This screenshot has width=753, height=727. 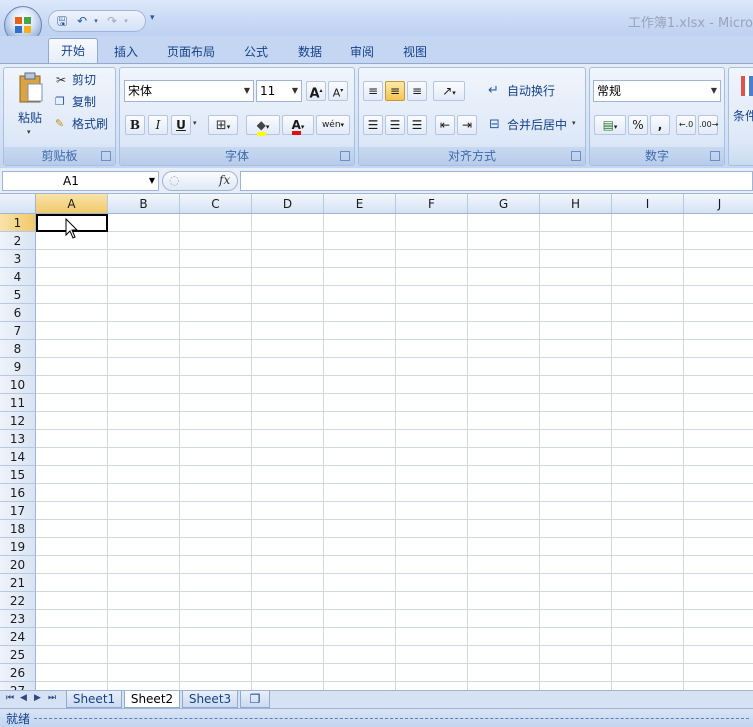 I want to click on formula-input, so click(x=496, y=181).